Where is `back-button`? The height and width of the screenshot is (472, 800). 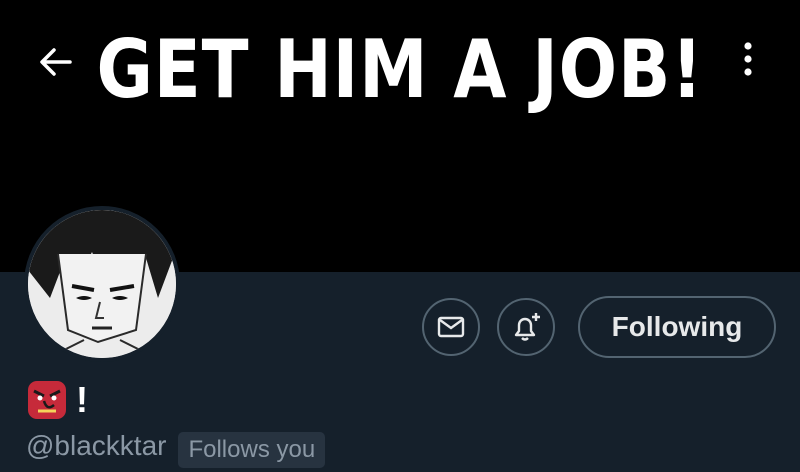
back-button is located at coordinates (56, 62).